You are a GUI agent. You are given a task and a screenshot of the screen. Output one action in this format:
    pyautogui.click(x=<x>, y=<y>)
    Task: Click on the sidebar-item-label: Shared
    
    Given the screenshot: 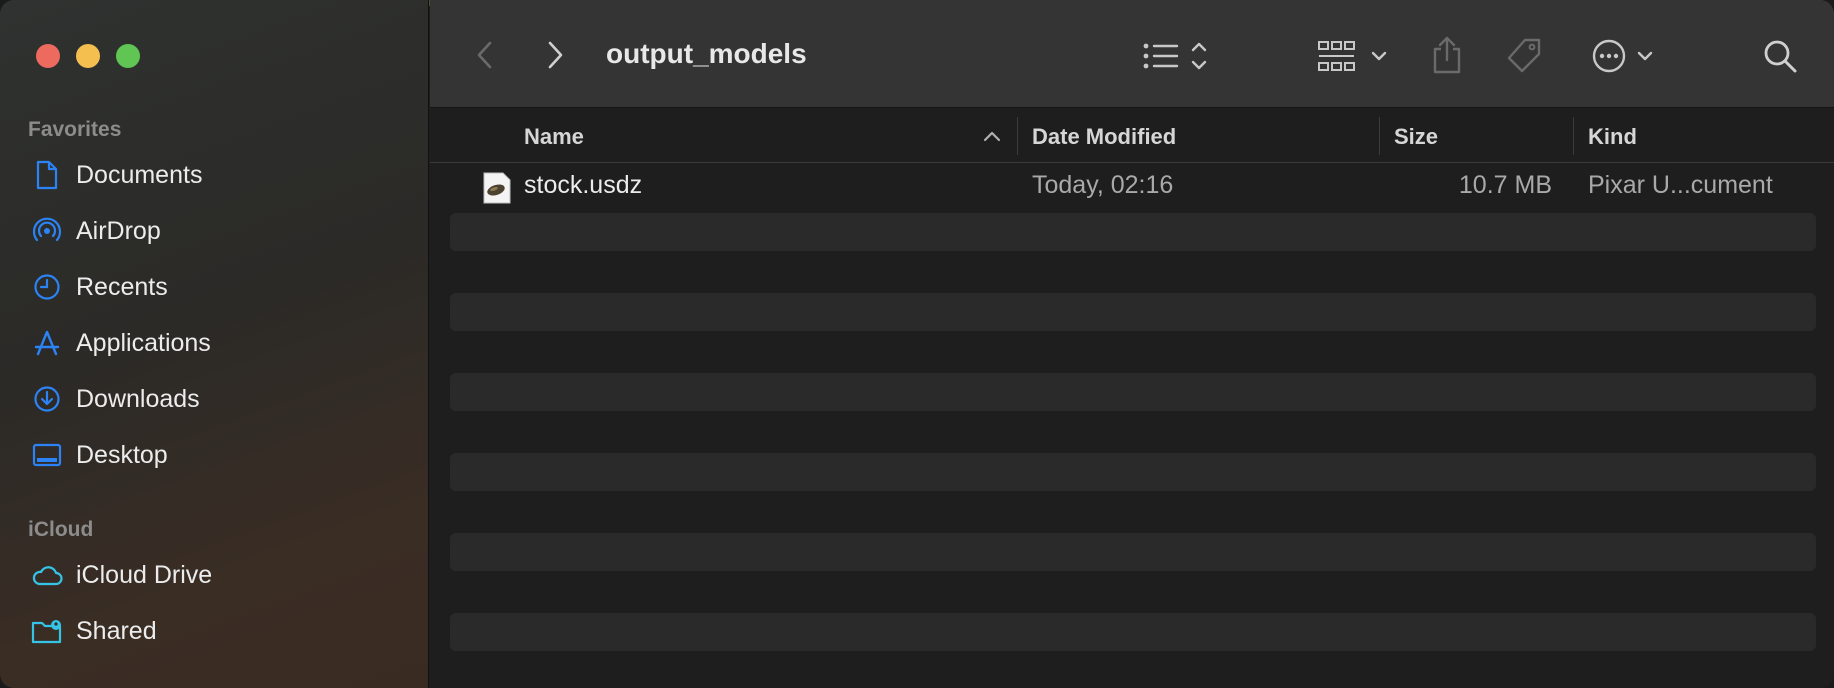 What is the action you would take?
    pyautogui.click(x=116, y=630)
    